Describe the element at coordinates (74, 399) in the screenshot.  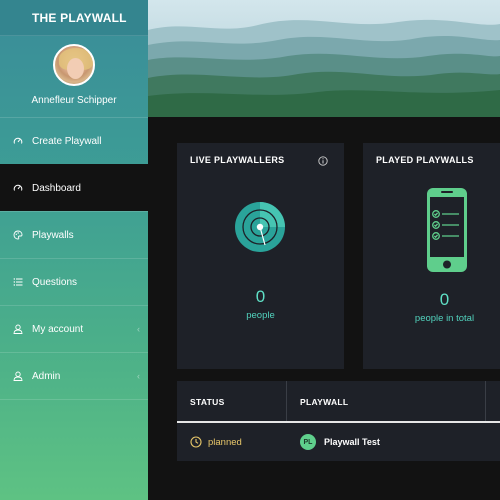
I see `sidebar-divider` at that location.